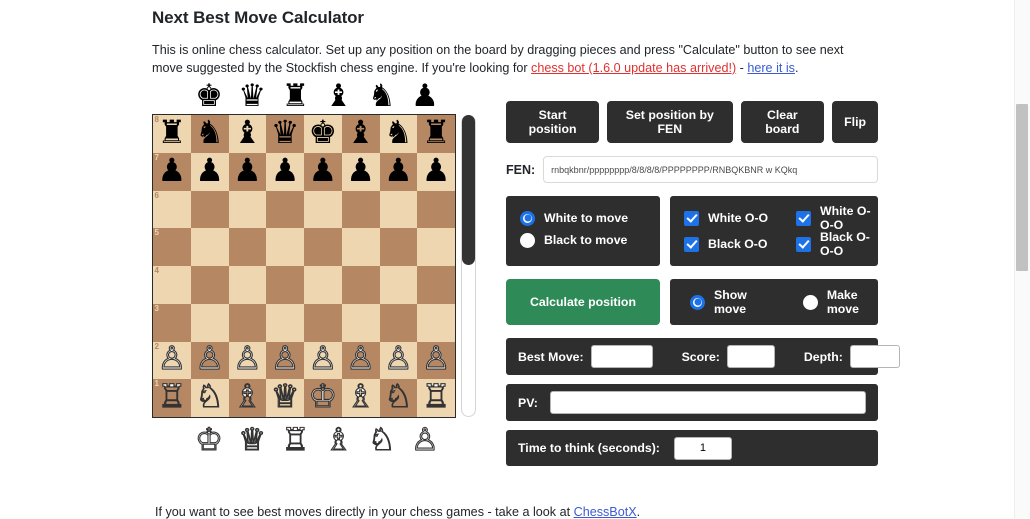 The image size is (1030, 519). What do you see at coordinates (855, 122) in the screenshot?
I see `flip-button: Flip` at bounding box center [855, 122].